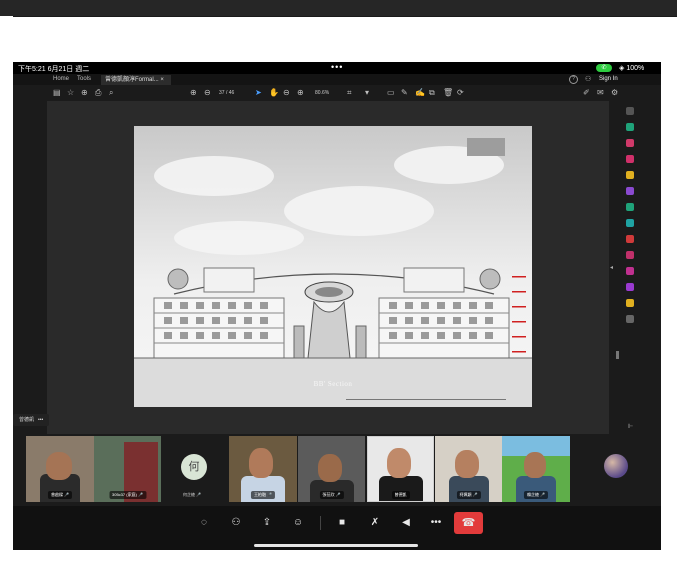 The height and width of the screenshot is (564, 677). Describe the element at coordinates (342, 523) in the screenshot. I see `video-off-icon: ■` at that location.